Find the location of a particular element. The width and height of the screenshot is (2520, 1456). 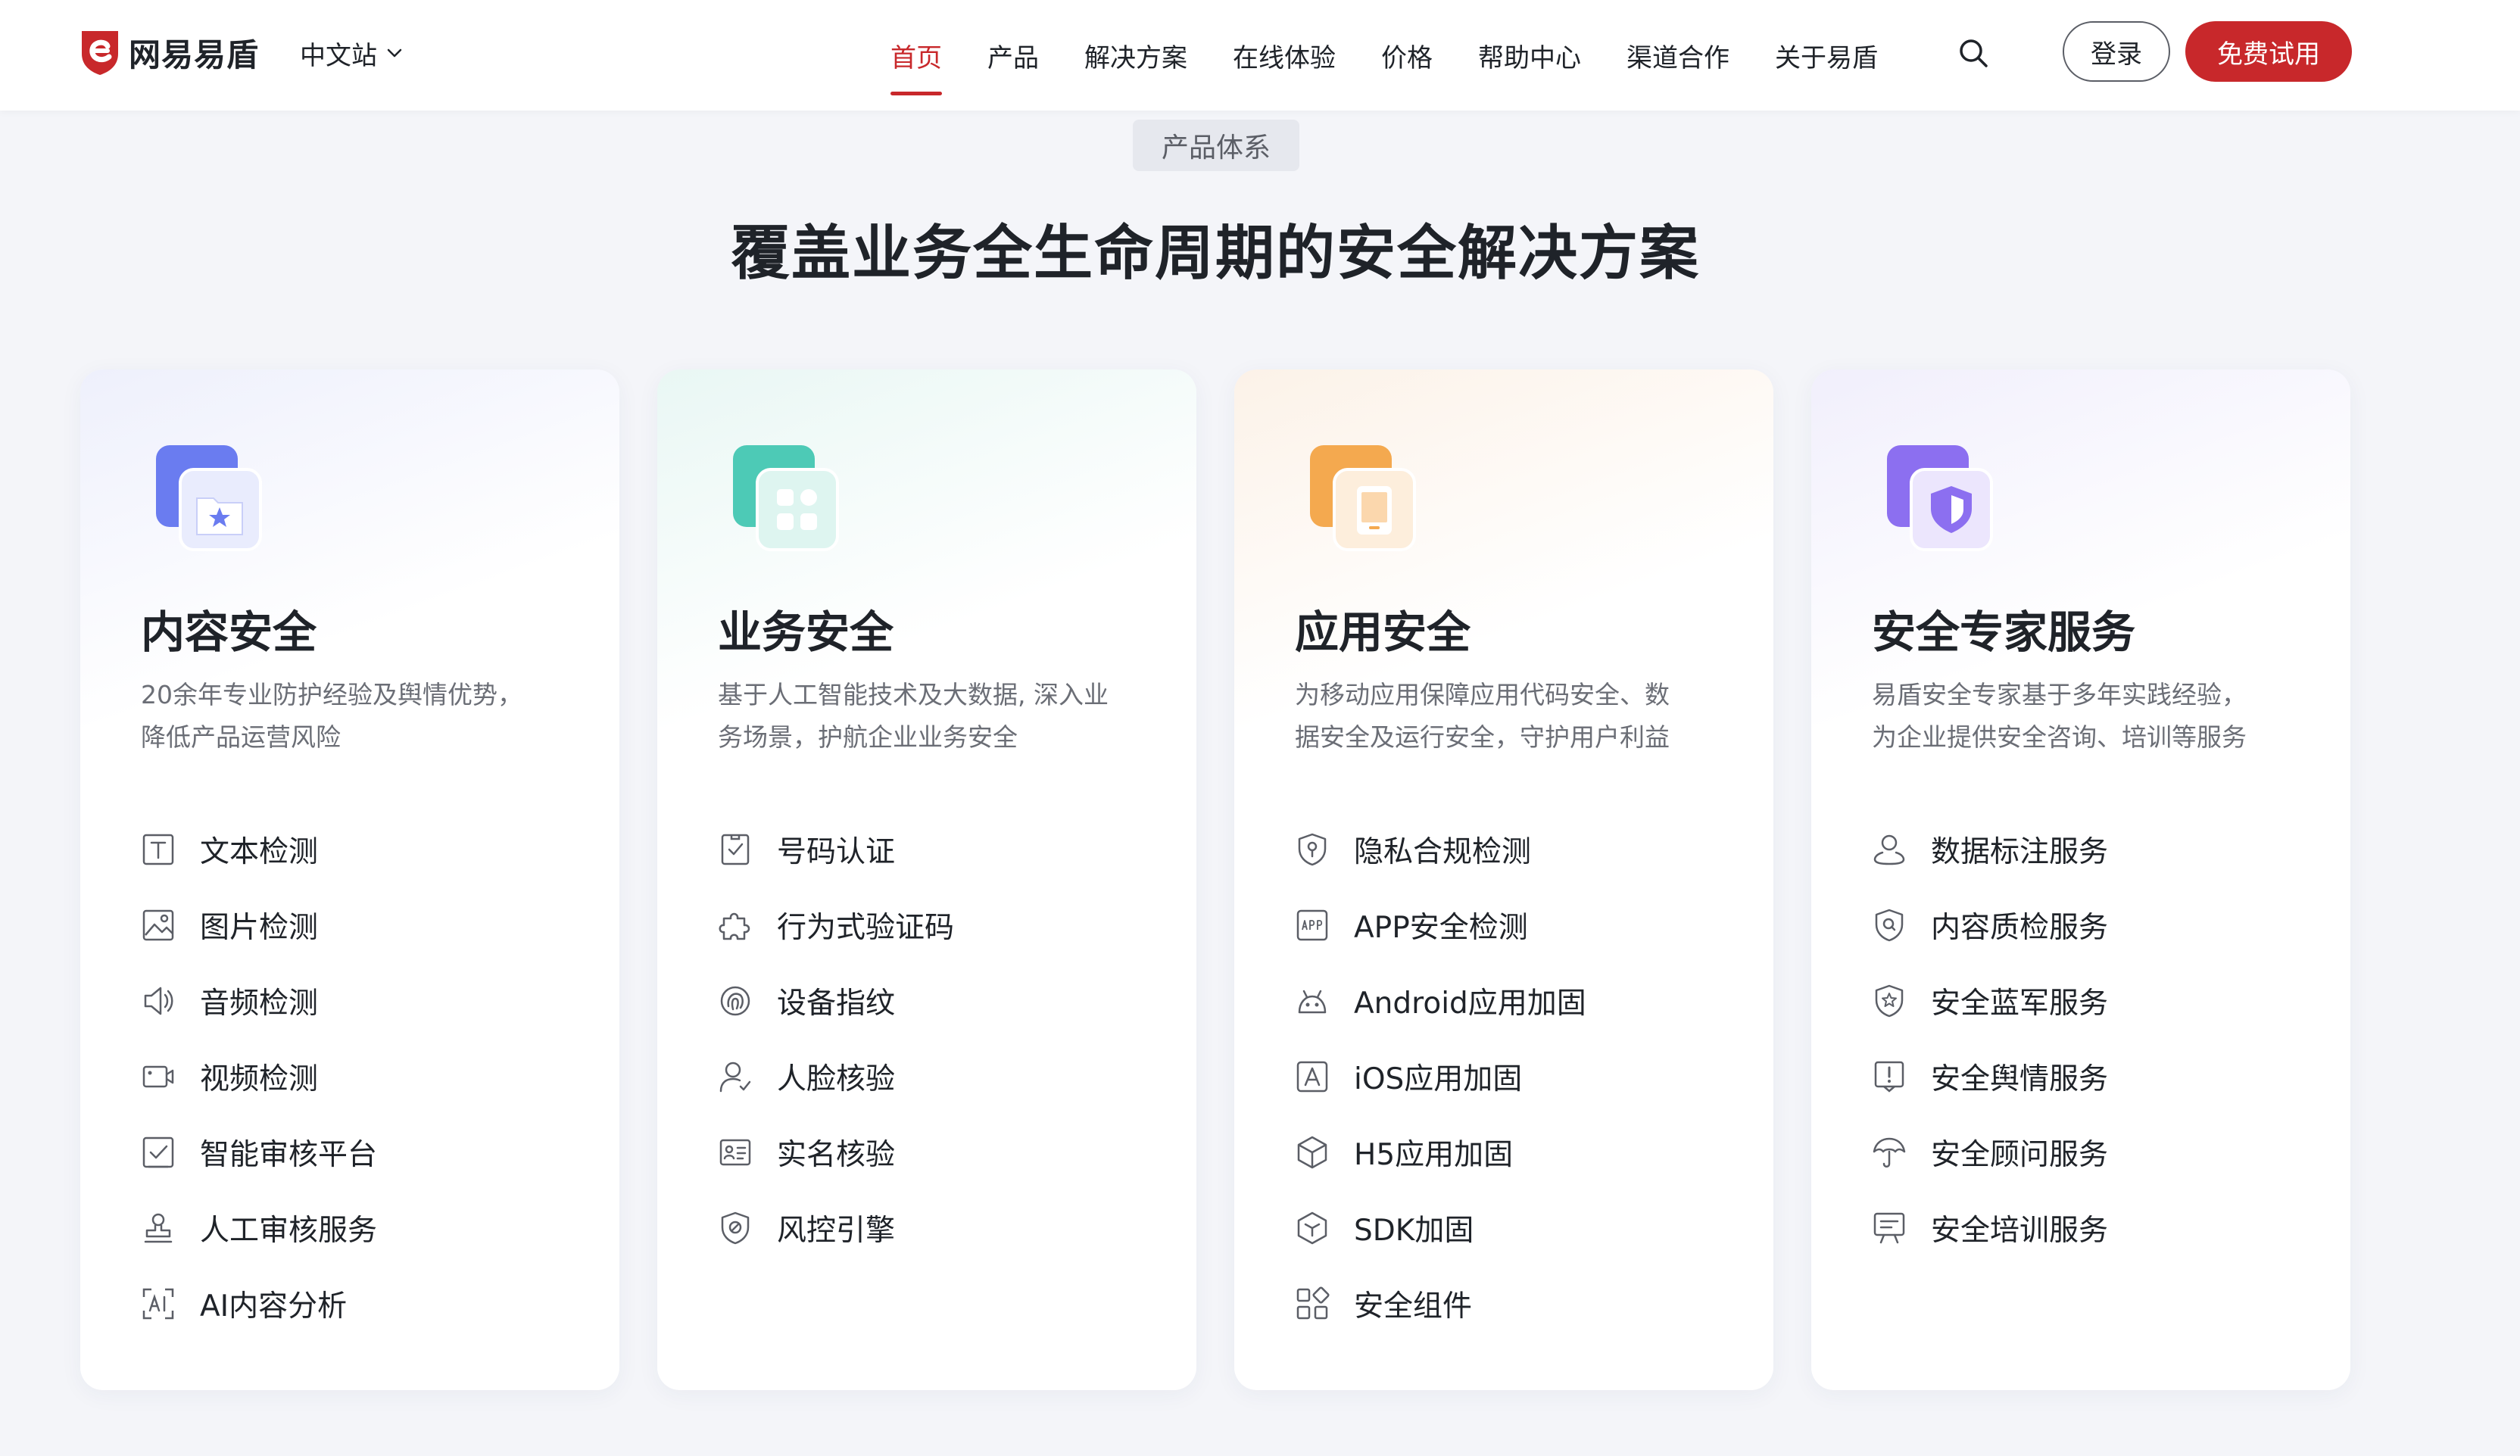

card-desc-line: 降低产品运营风险 is located at coordinates (241, 737).